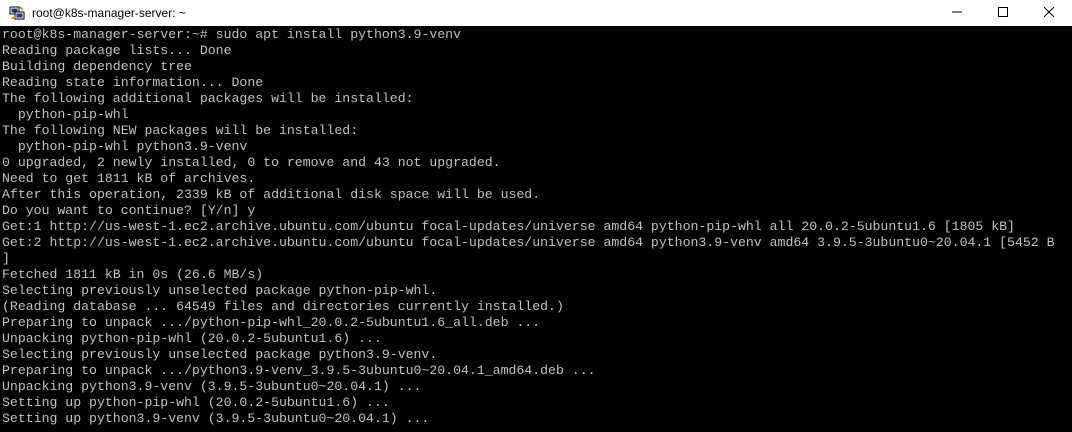  Describe the element at coordinates (117, 50) in the screenshot. I see `terminal-line: Reading package lists... Done` at that location.